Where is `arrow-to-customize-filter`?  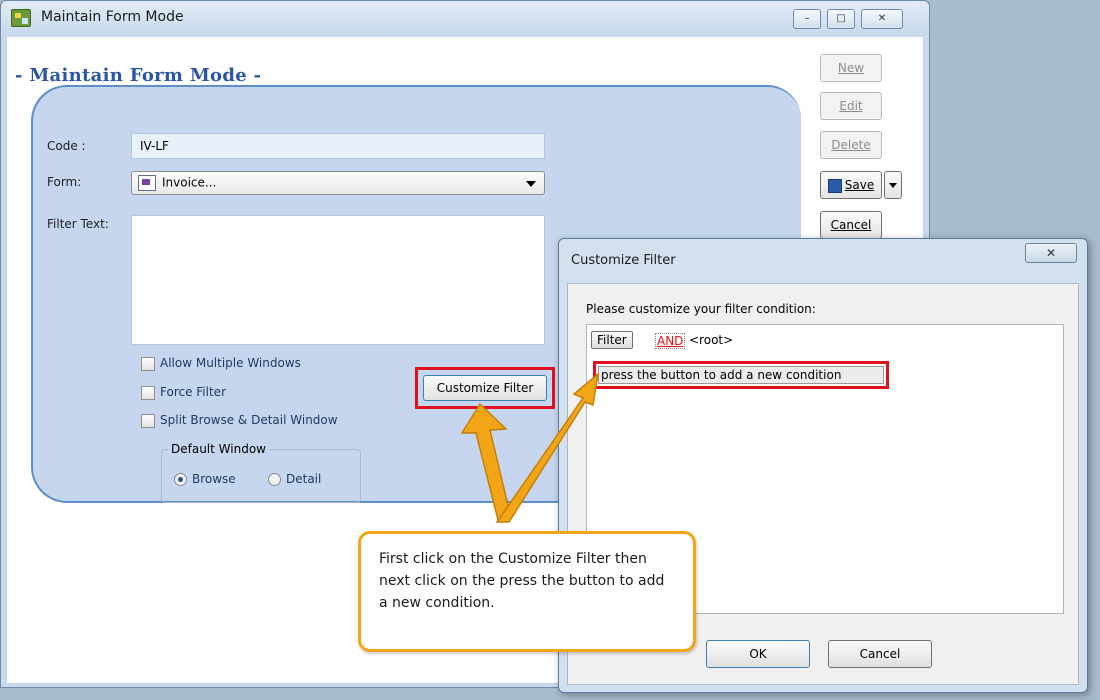
arrow-to-customize-filter is located at coordinates (486, 461).